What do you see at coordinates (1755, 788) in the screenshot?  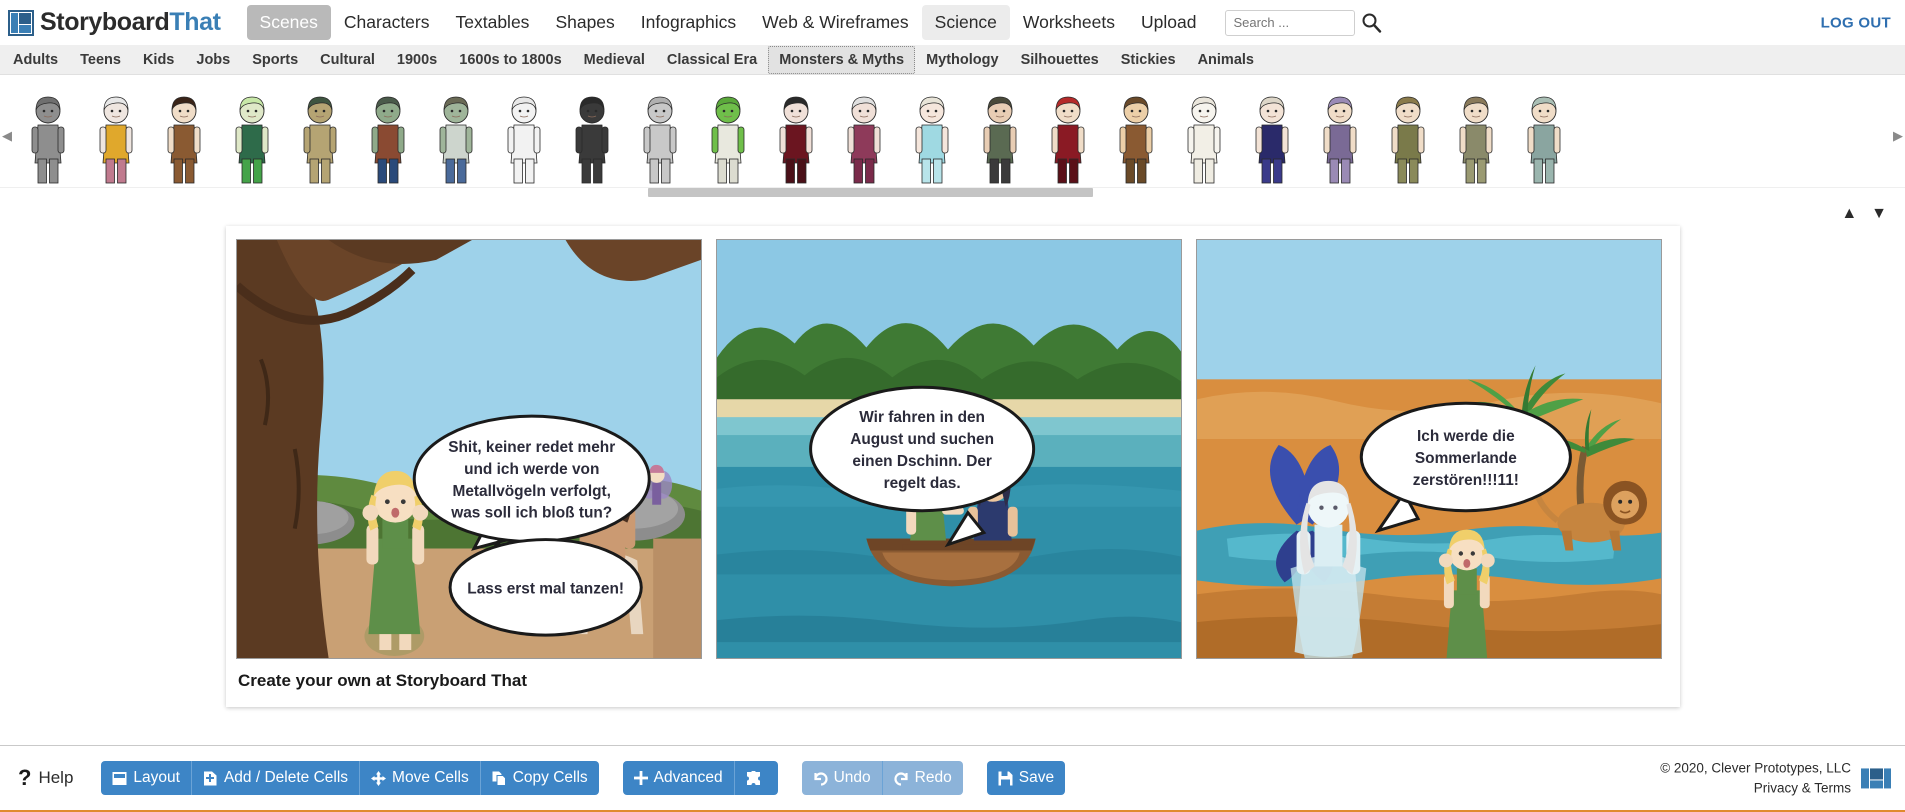 I see `privacy-terms-link: Privacy & Terms` at bounding box center [1755, 788].